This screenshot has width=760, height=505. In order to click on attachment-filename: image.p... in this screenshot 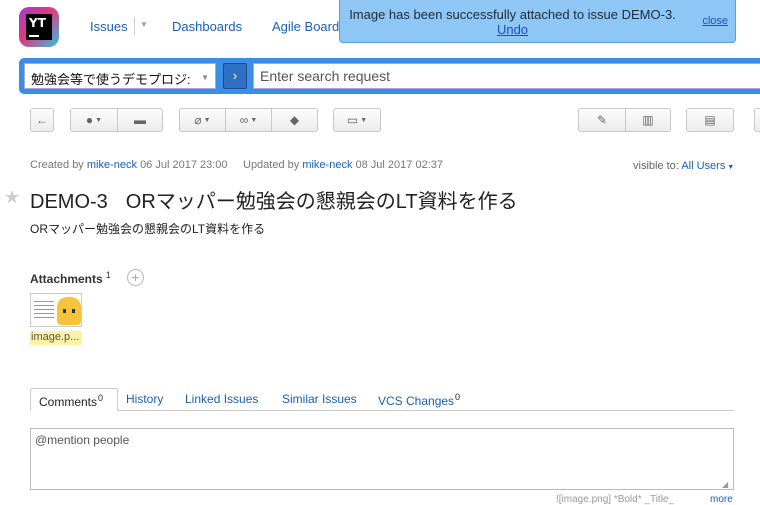, I will do `click(56, 338)`.